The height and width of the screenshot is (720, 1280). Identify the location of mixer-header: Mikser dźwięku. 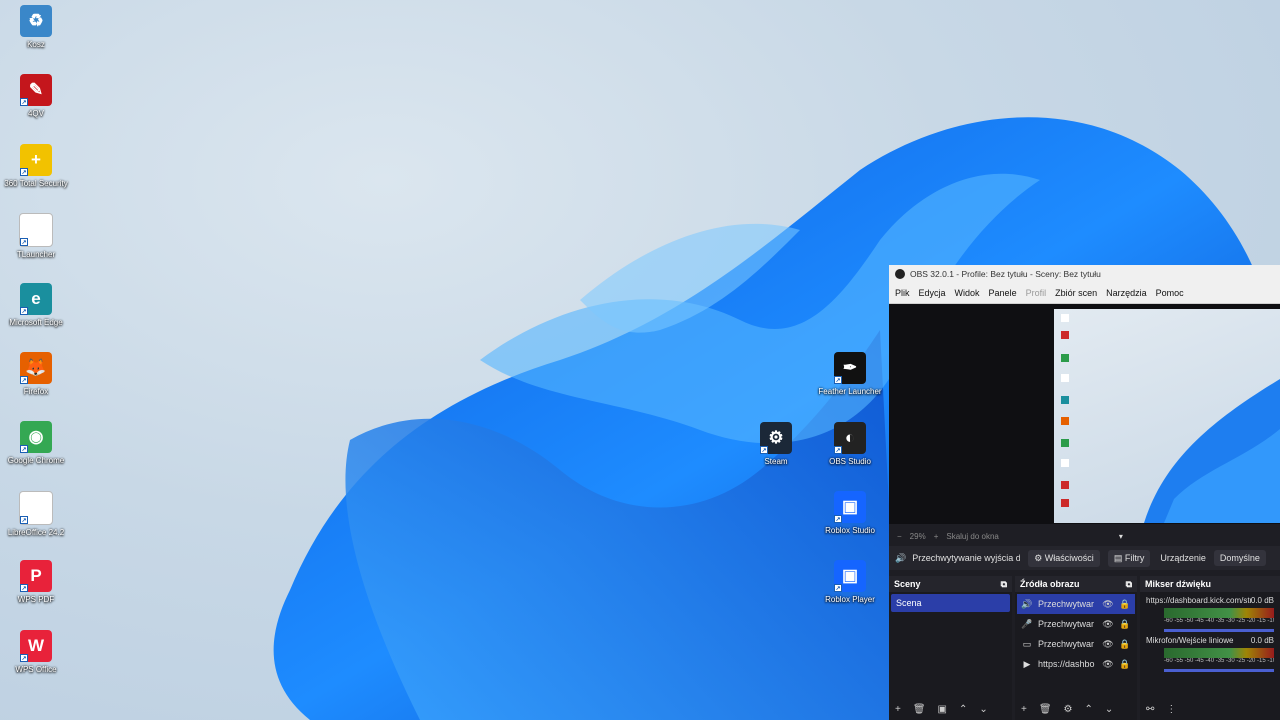
(1178, 584).